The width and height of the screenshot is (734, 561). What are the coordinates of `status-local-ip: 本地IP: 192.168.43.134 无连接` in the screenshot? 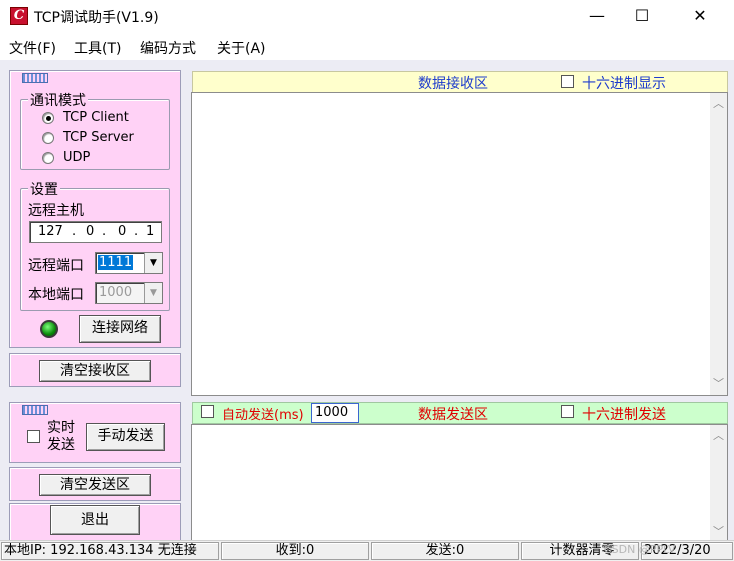 It's located at (110, 551).